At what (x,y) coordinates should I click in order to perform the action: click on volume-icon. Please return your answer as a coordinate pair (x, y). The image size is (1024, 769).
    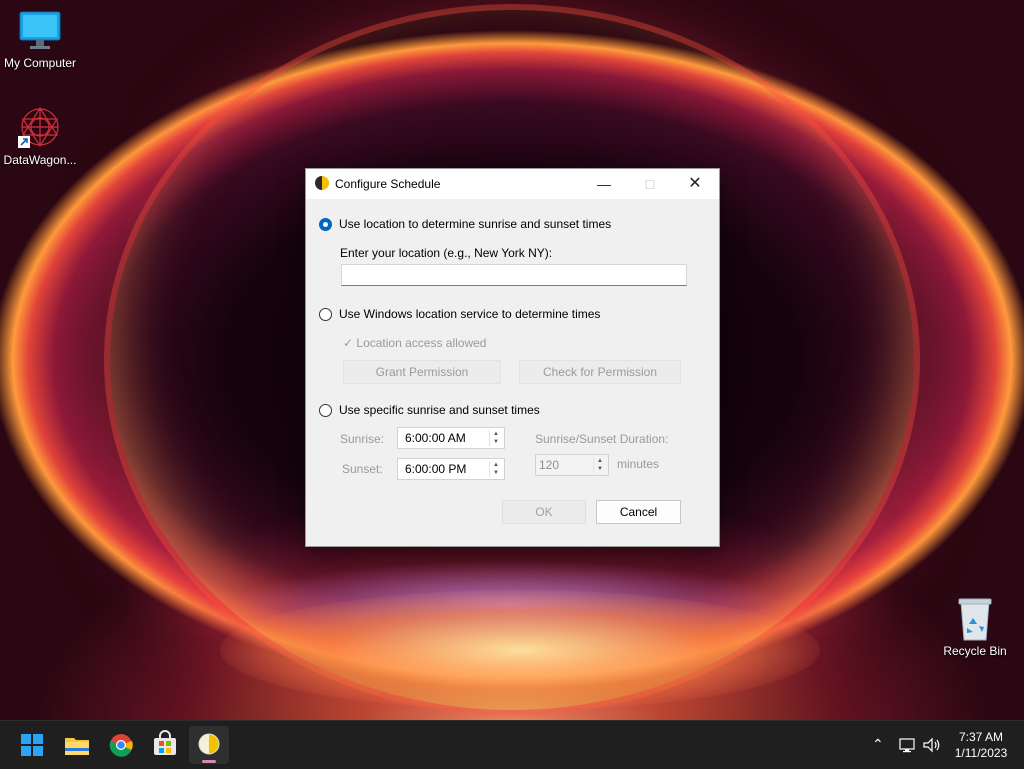
    Looking at the image, I should click on (932, 745).